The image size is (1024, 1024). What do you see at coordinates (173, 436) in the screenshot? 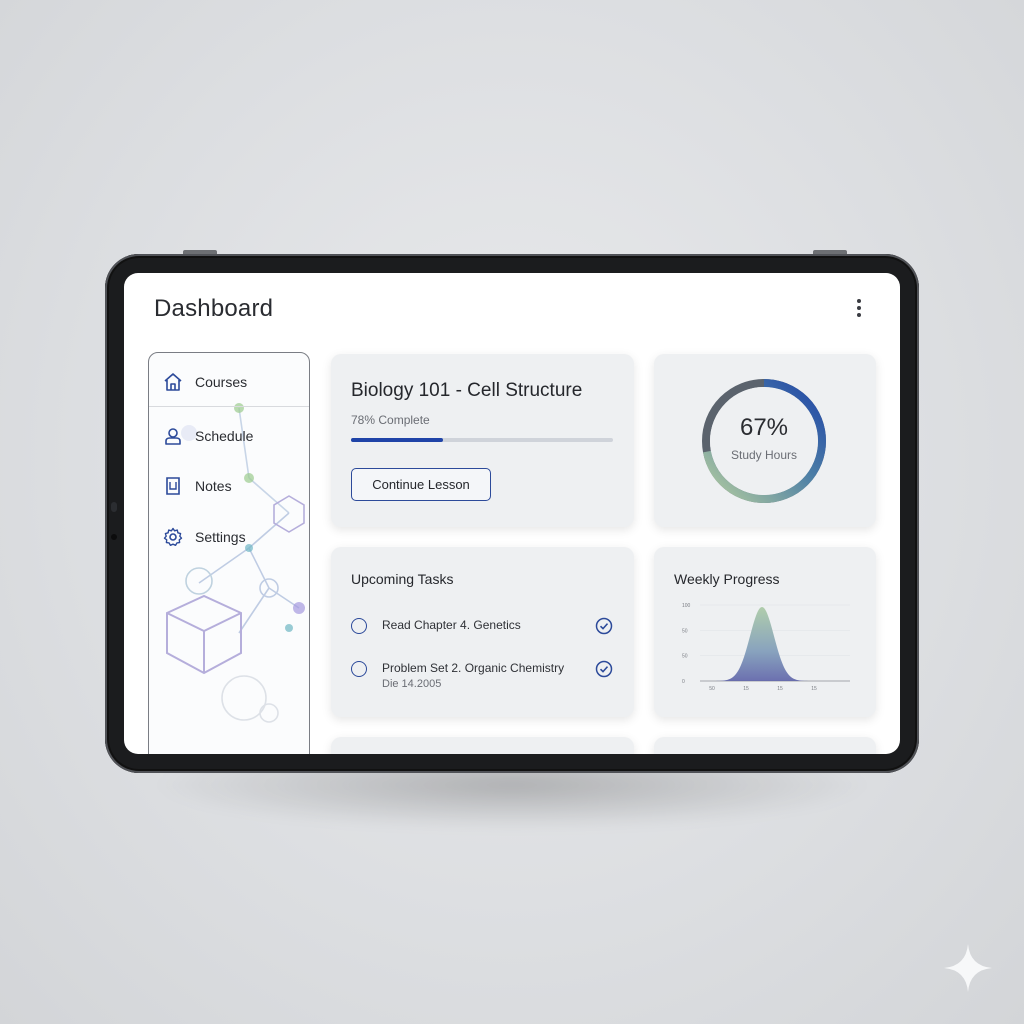
I see `user-icon` at bounding box center [173, 436].